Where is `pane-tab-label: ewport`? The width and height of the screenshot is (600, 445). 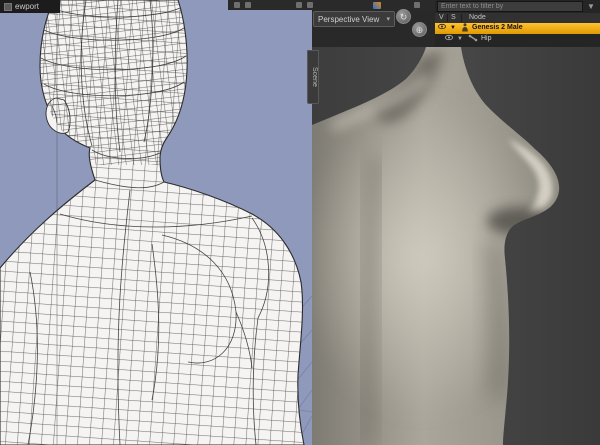
pane-tab-label: ewport is located at coordinates (27, 6).